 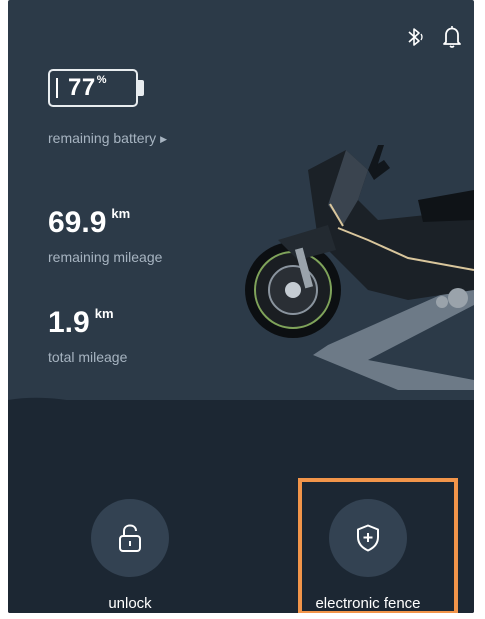 I want to click on unlock-icon, so click(x=130, y=538).